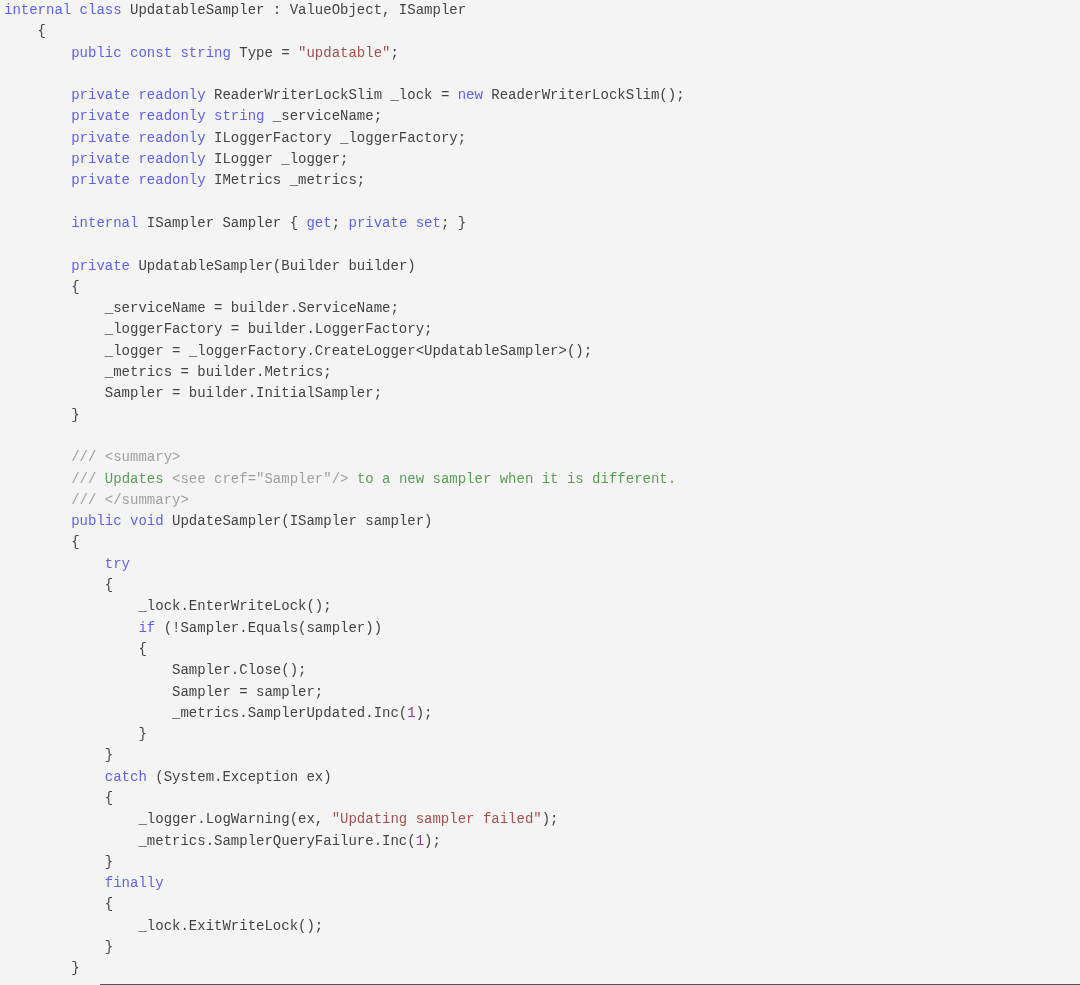  What do you see at coordinates (125, 457) in the screenshot?
I see `code-line: /// <summary>` at bounding box center [125, 457].